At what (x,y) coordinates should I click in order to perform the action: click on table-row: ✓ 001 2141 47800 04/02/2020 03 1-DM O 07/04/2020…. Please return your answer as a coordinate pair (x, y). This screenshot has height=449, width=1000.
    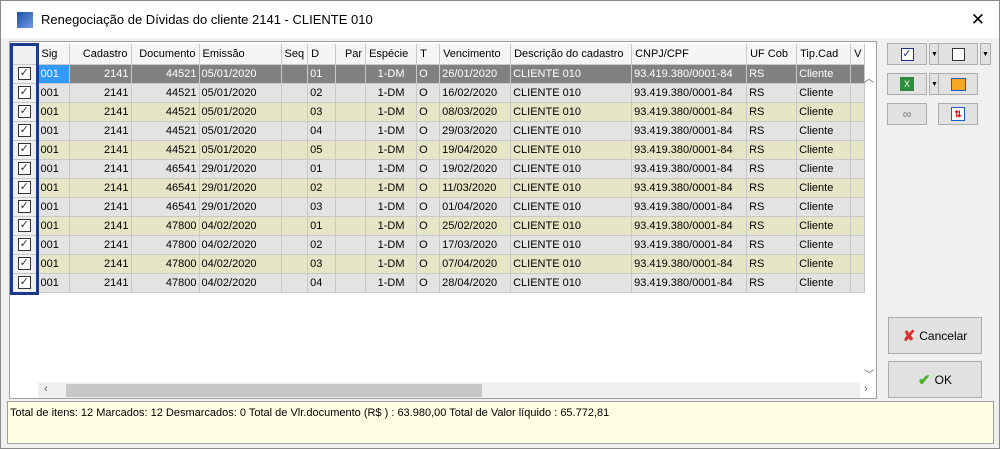
    Looking at the image, I should click on (438, 264).